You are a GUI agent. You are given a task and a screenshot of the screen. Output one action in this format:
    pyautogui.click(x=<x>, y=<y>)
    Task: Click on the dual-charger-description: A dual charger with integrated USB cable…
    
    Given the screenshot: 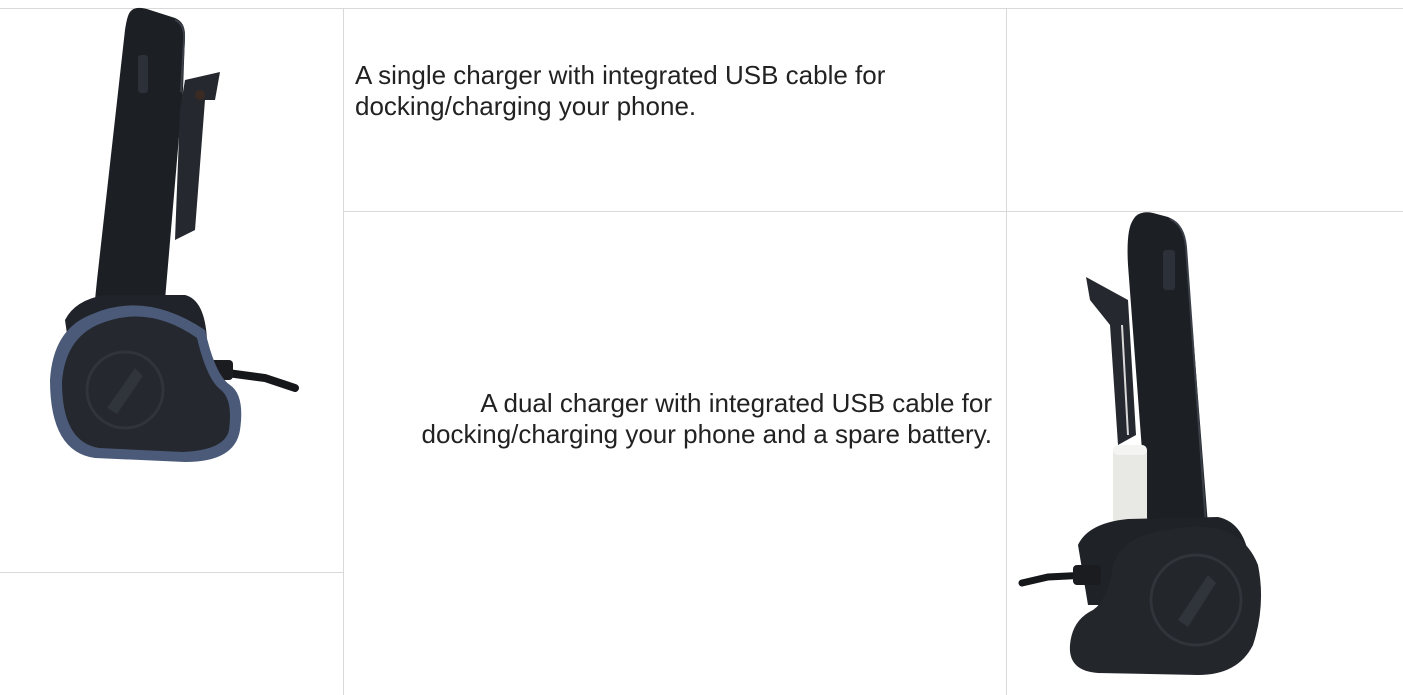 What is the action you would take?
    pyautogui.click(x=706, y=418)
    